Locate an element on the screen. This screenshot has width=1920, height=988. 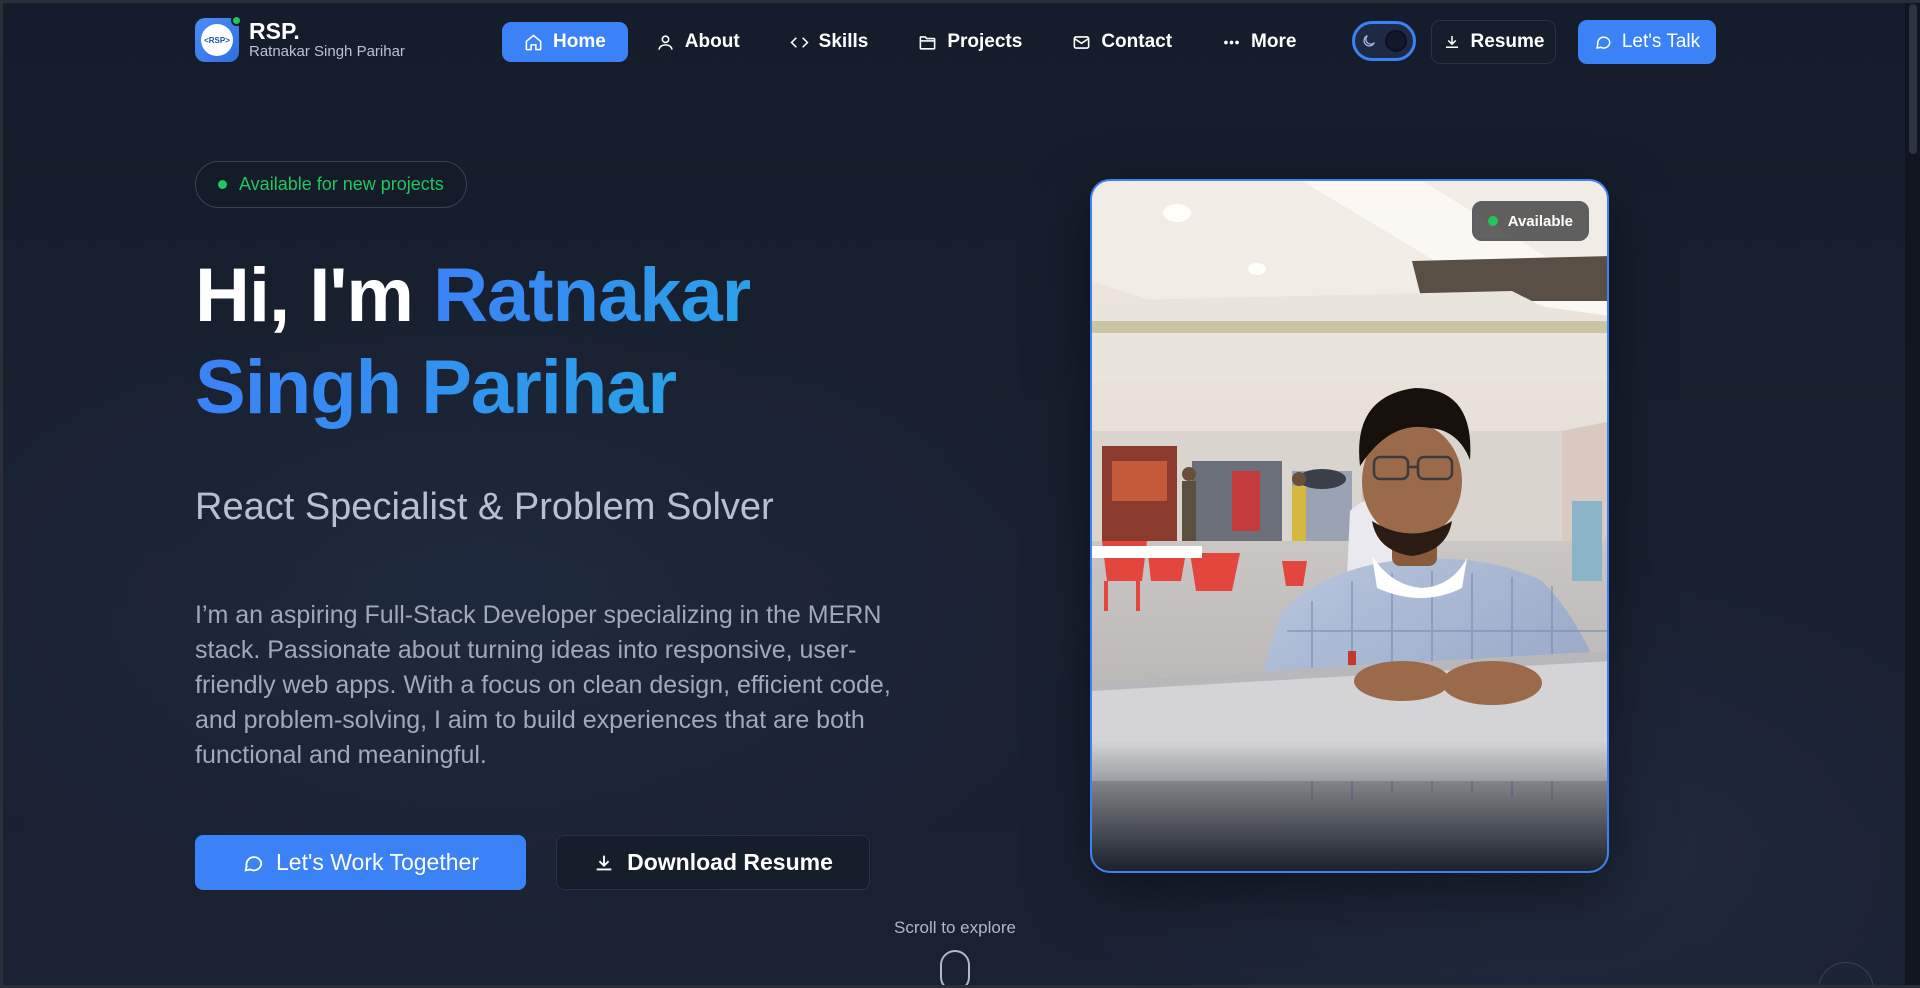
nav-contact: Contact is located at coordinates (1122, 42).